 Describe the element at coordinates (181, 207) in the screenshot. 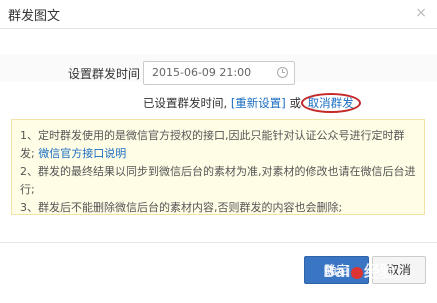

I see `notice-line-3: 3、群发后不能删除微信后台的素材内容,否则群发的内容也会删除;` at that location.